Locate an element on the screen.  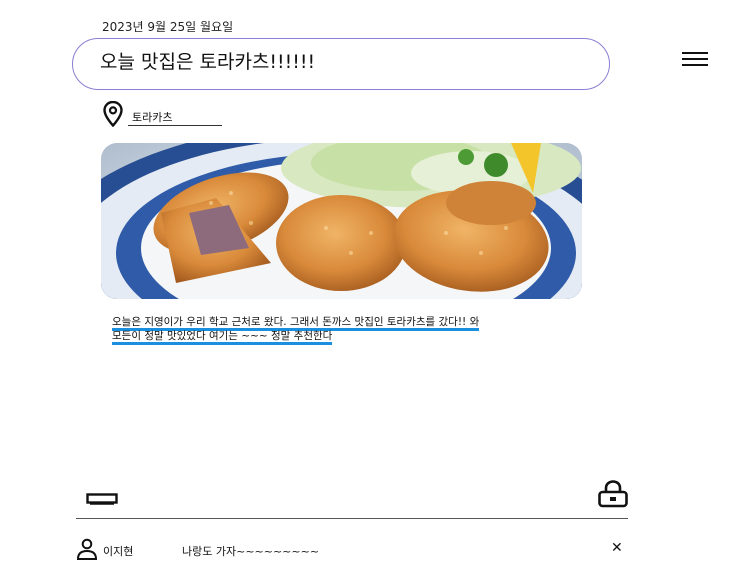
menu-icon is located at coordinates (695, 59).